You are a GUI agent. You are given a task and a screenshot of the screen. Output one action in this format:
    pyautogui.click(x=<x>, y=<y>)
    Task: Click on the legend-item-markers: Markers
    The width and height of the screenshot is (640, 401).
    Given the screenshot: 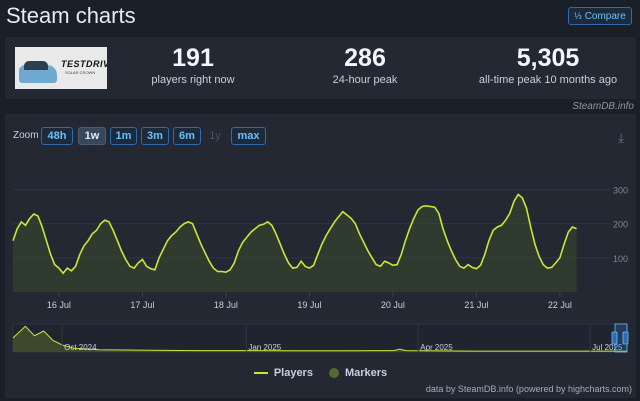 What is the action you would take?
    pyautogui.click(x=358, y=373)
    